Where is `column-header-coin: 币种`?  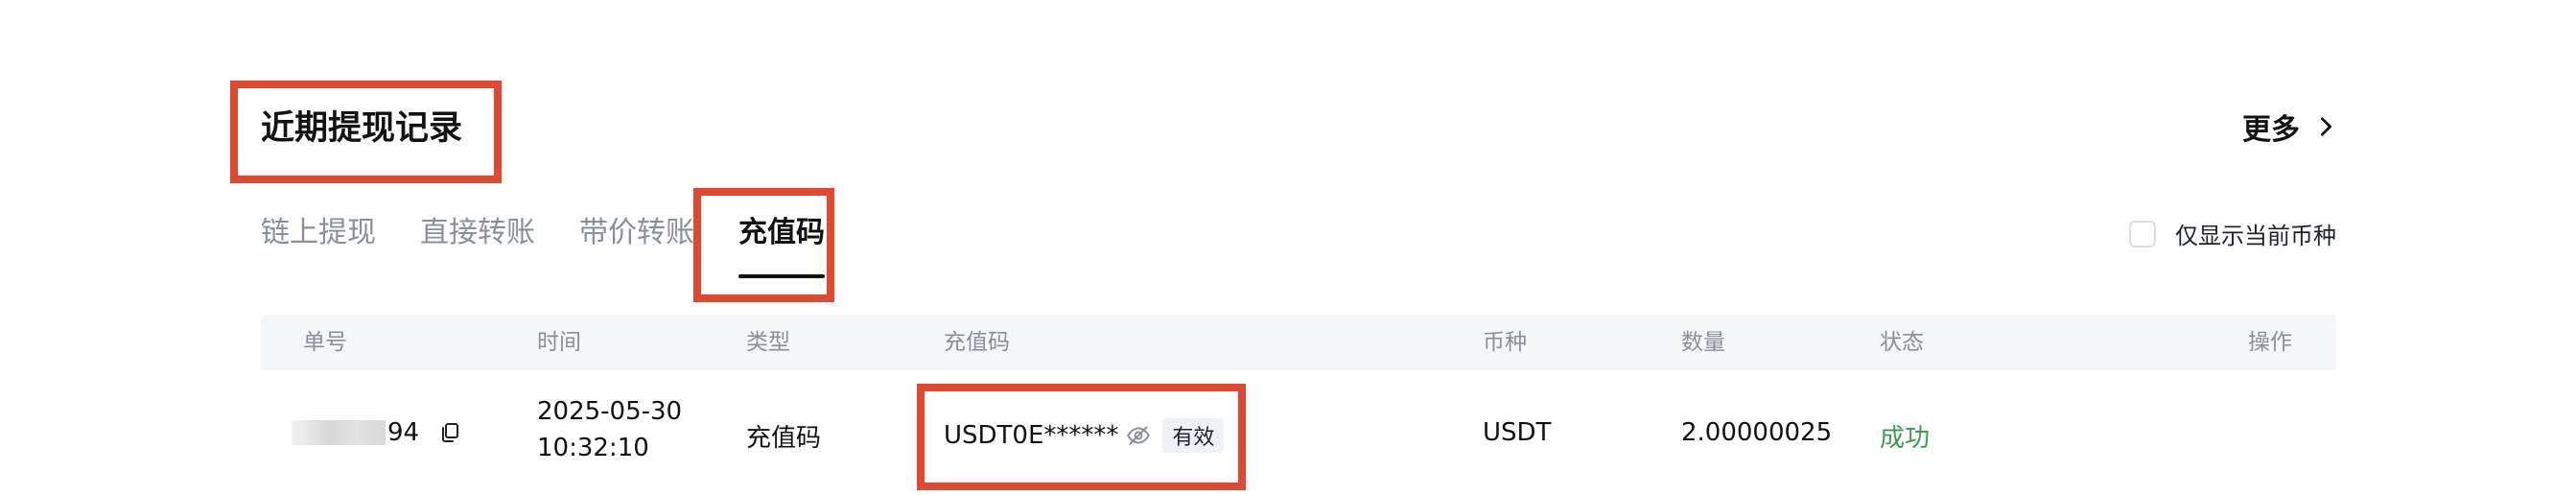
column-header-coin: 币种 is located at coordinates (1505, 343).